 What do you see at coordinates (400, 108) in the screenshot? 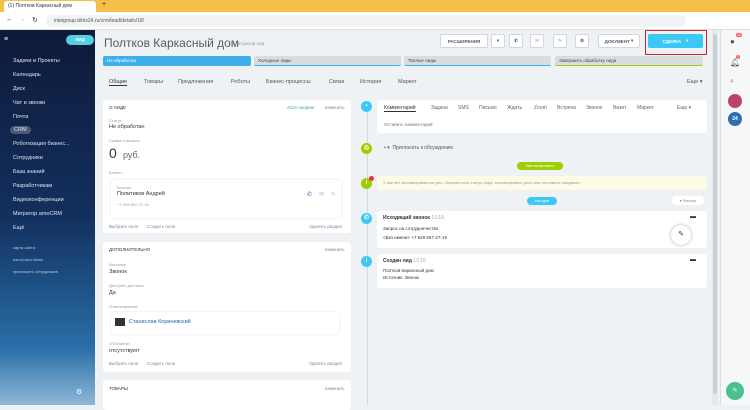
I see `tl-tab-comment: Комментарий` at bounding box center [400, 108].